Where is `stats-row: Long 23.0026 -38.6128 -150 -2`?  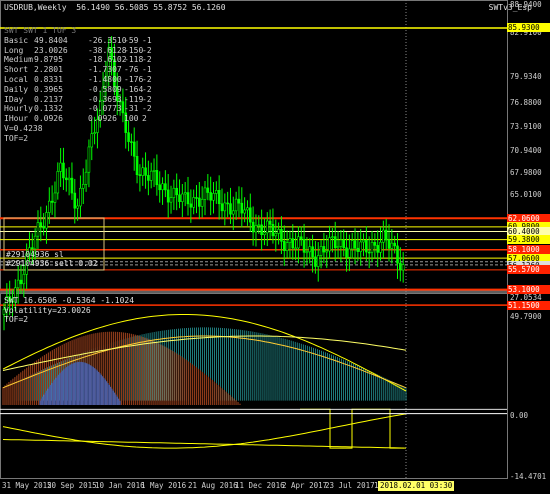
stats-row: Long 23.0026 -38.6128 -150 -2 is located at coordinates (78, 51).